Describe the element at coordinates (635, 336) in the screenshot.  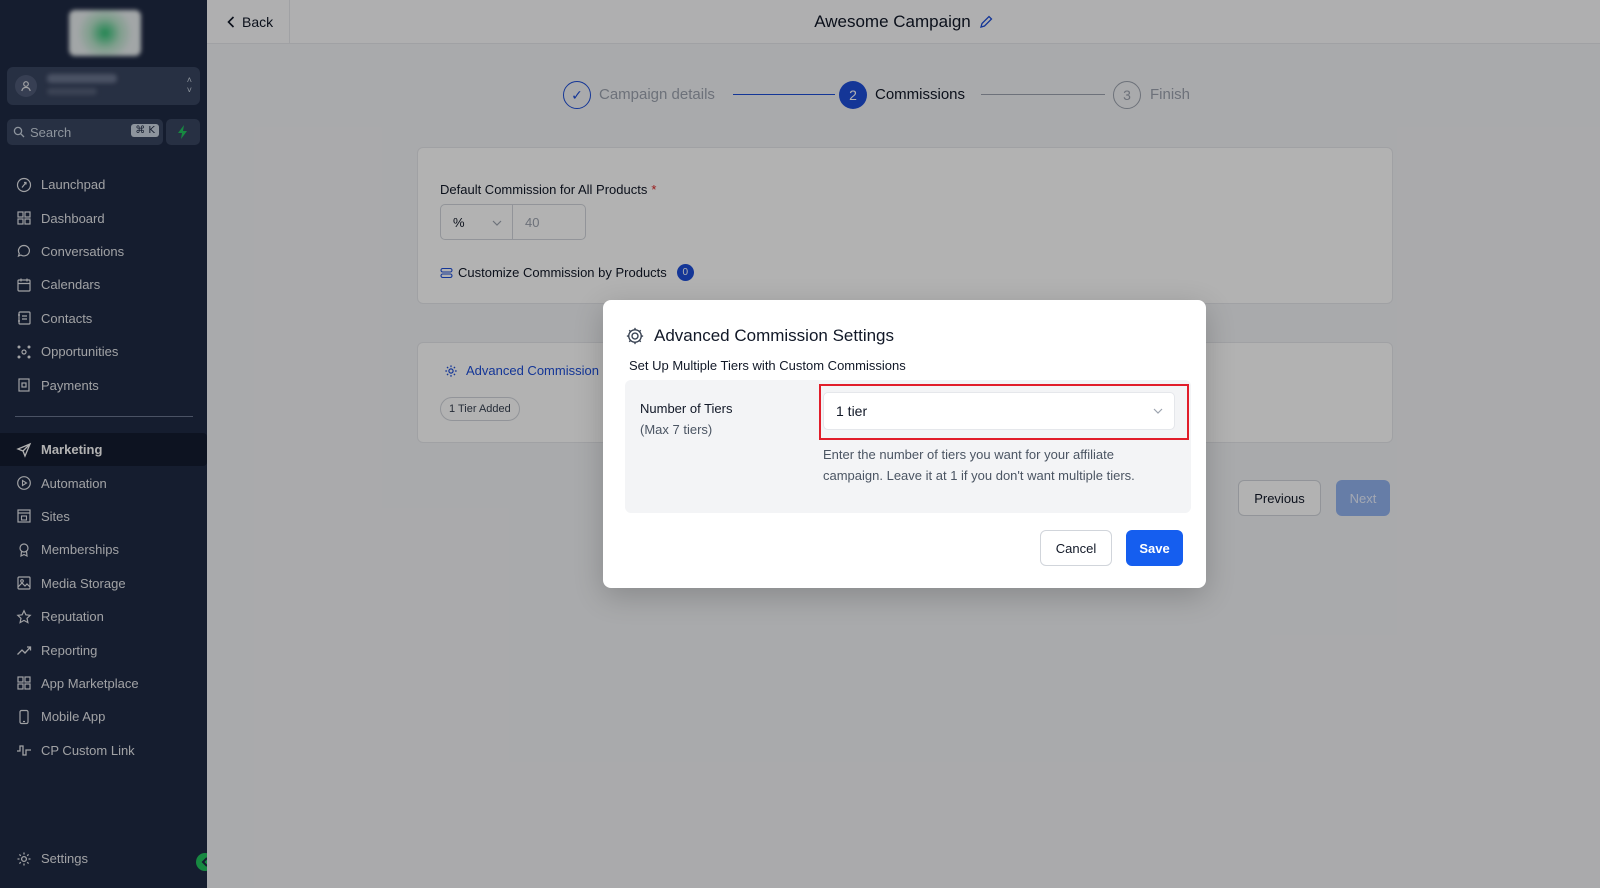
I see `gear-icon` at that location.